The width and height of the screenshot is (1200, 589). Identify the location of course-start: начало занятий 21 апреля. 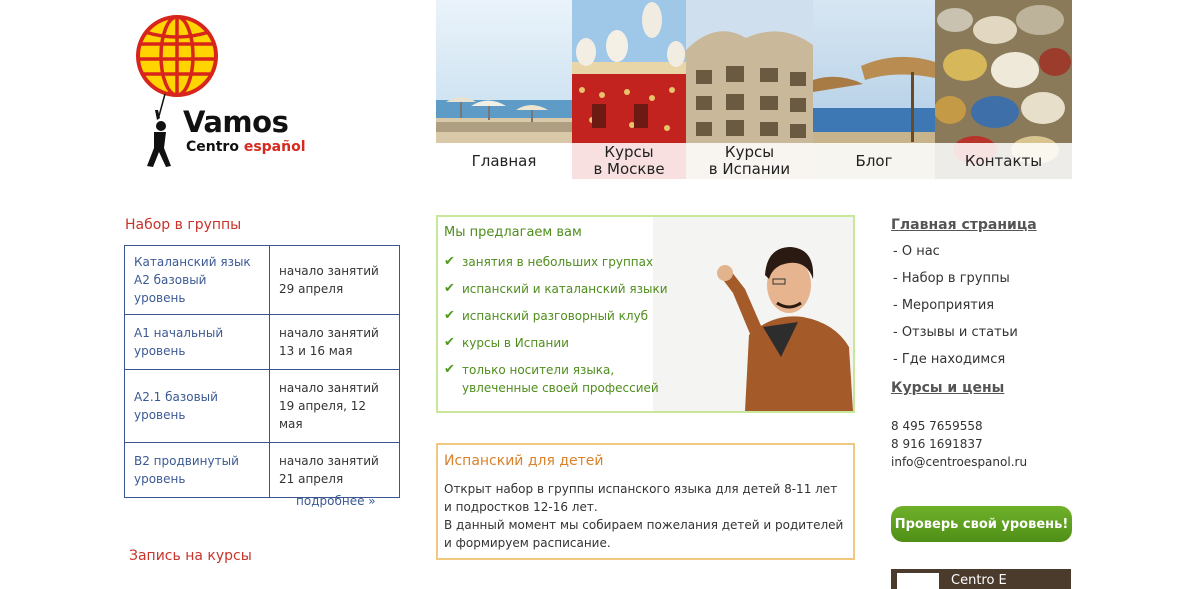
(334, 470).